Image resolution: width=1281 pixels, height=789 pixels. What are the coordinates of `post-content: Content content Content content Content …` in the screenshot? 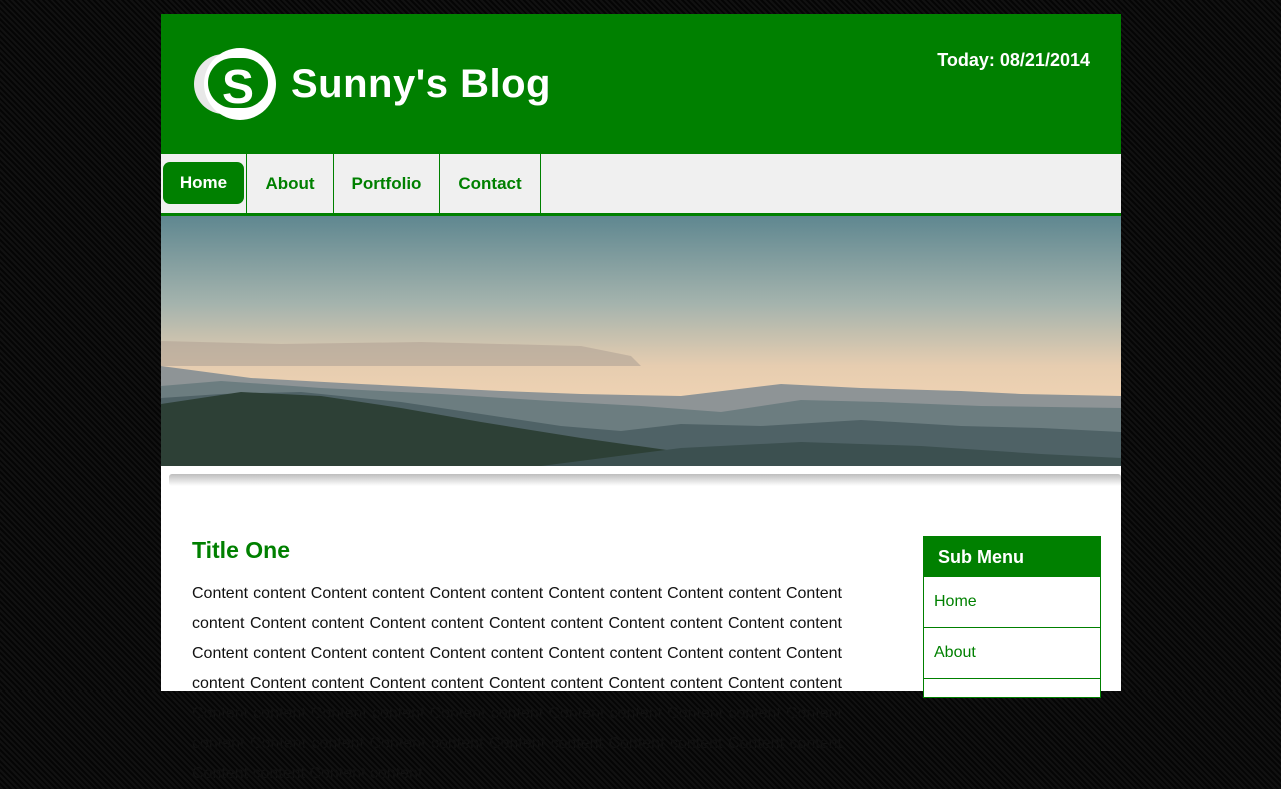 It's located at (517, 683).